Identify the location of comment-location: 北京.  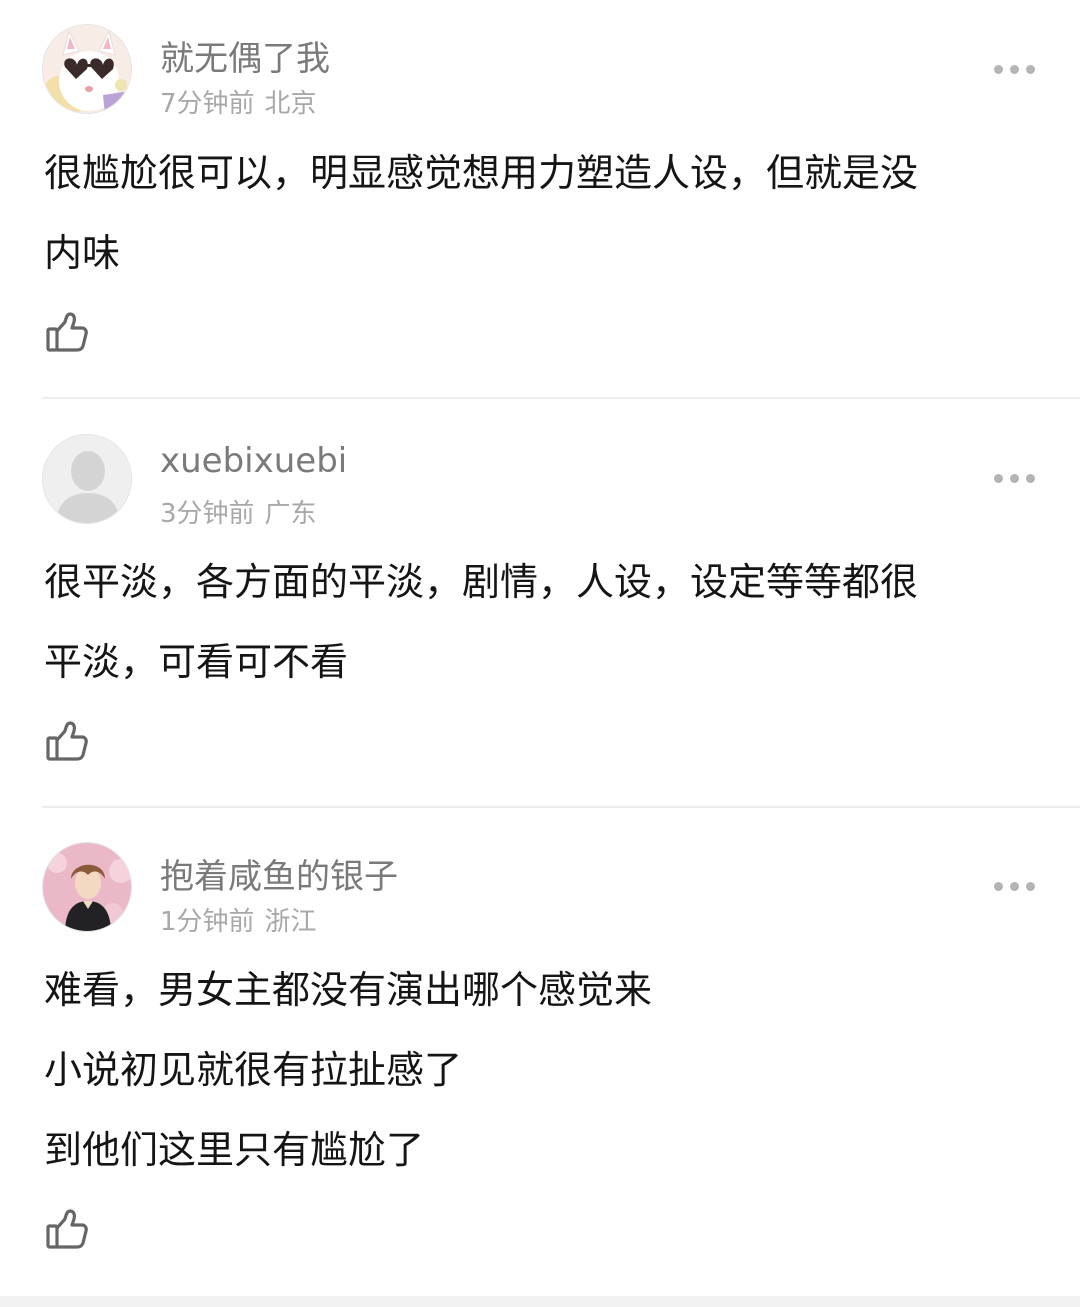
(290, 104).